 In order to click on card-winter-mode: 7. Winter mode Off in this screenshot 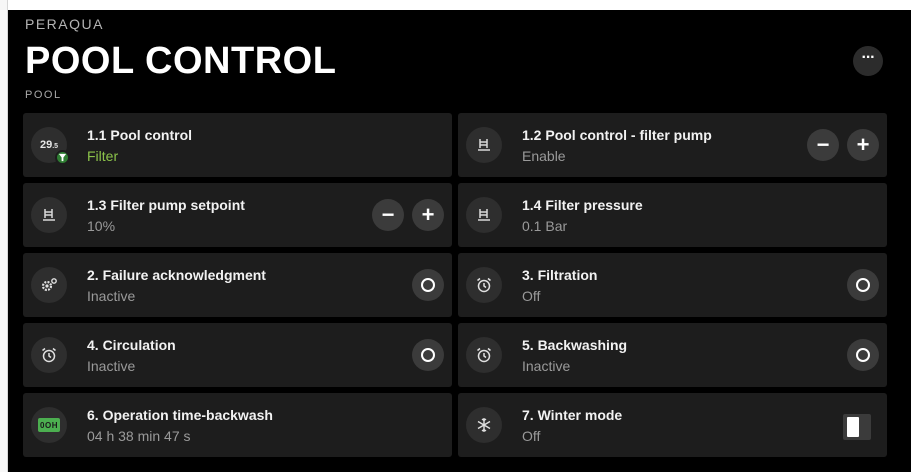, I will do `click(672, 425)`.